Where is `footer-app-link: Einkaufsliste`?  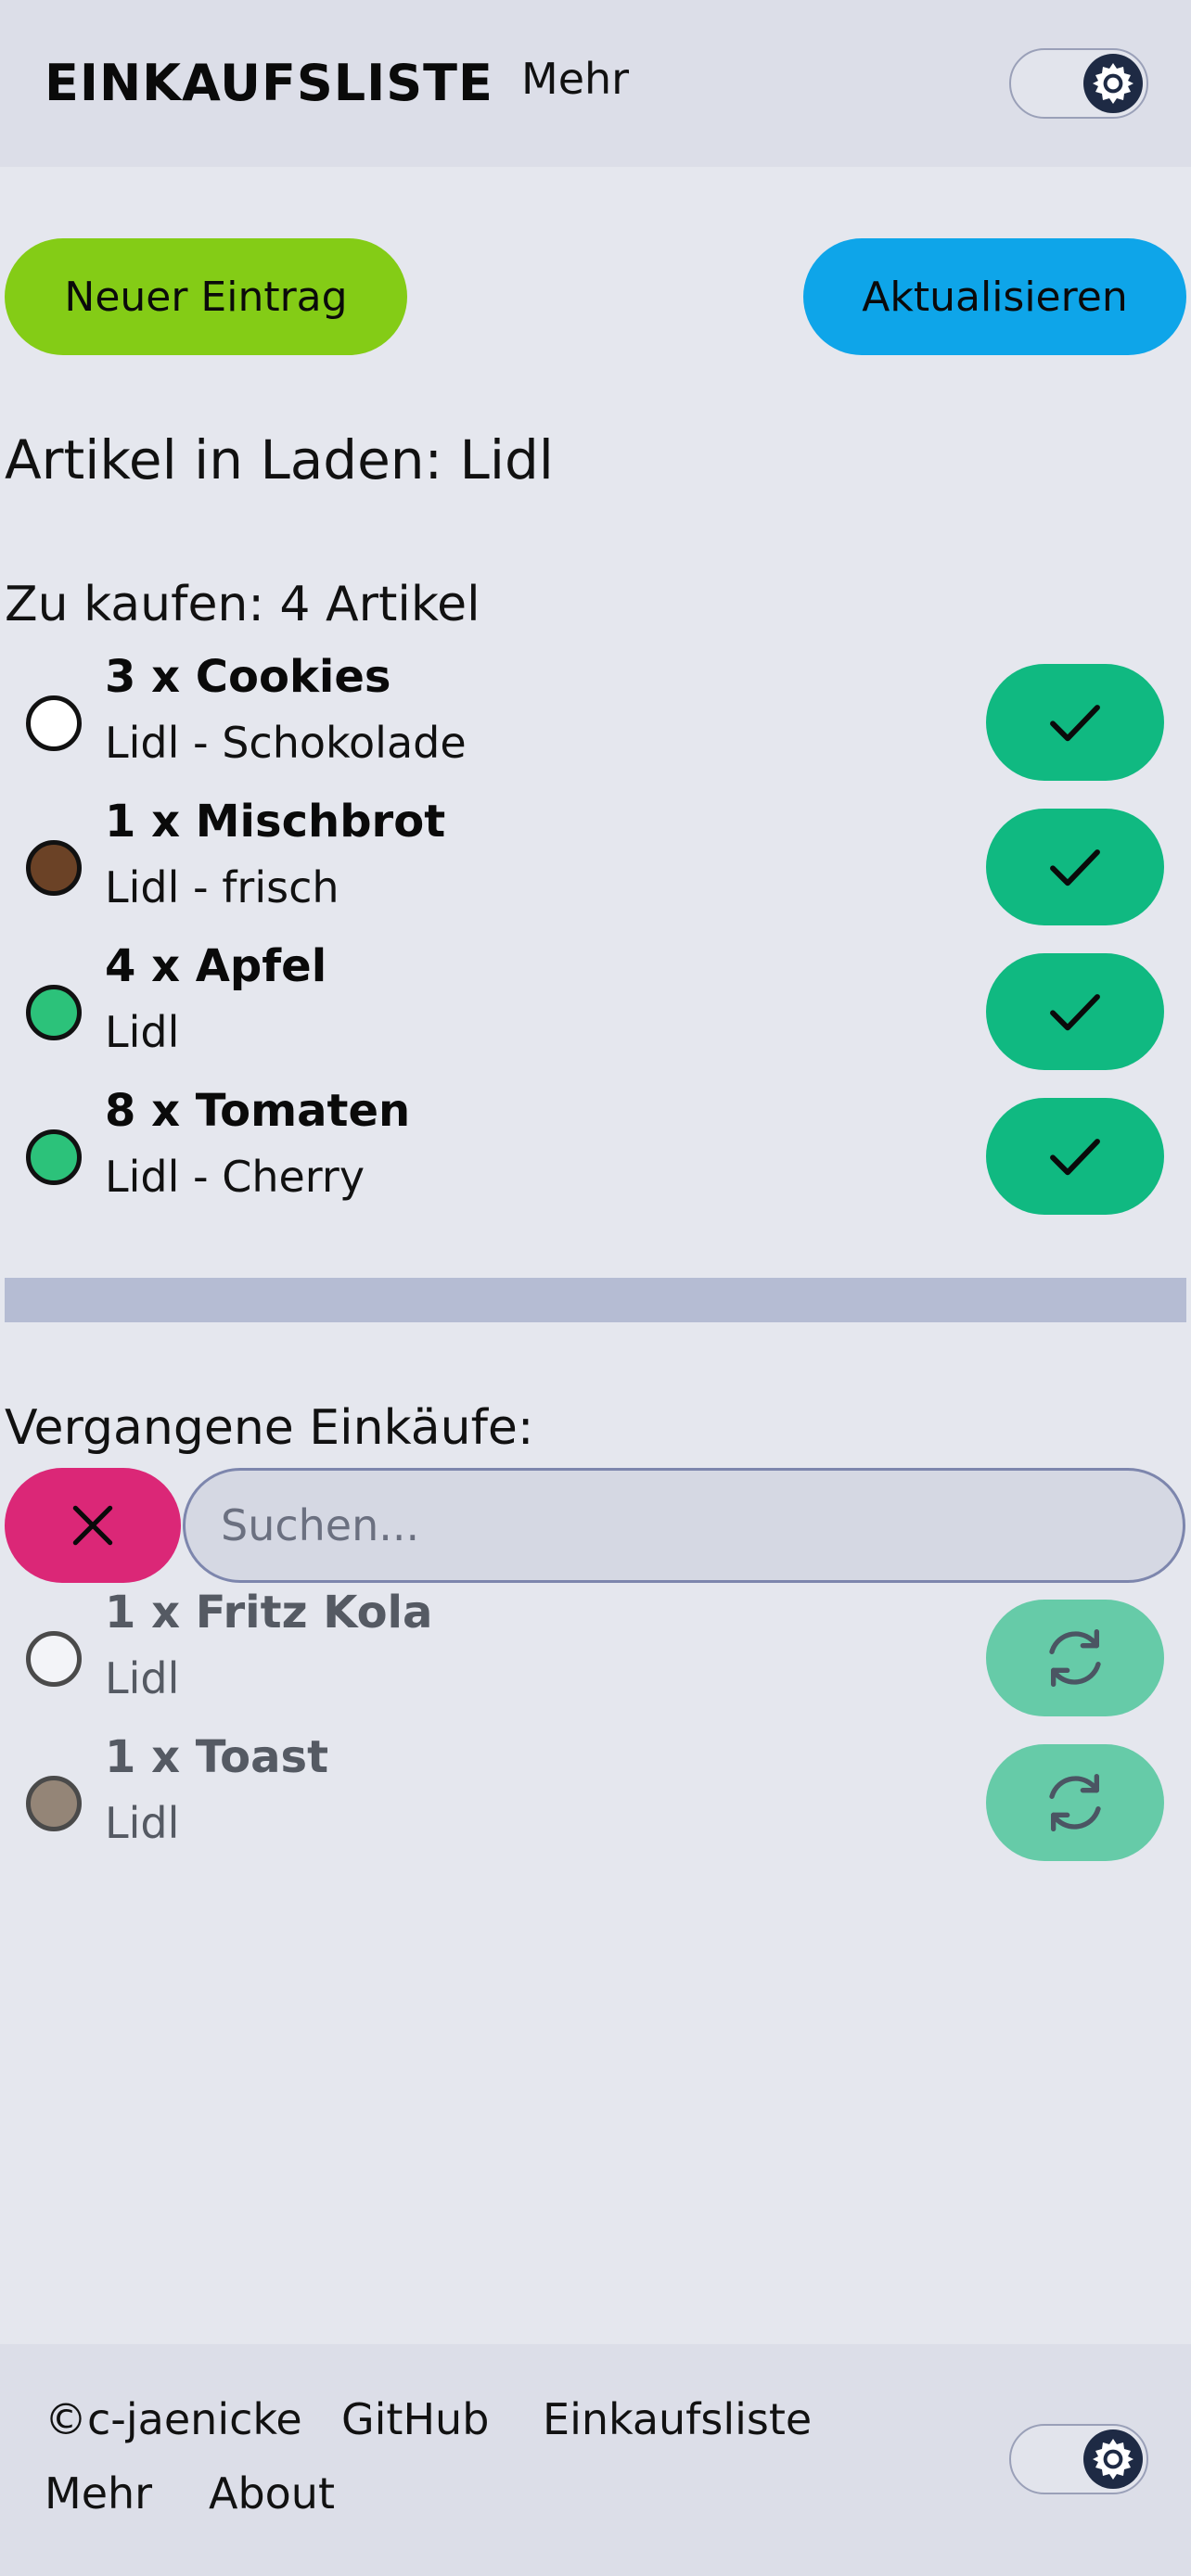 footer-app-link: Einkaufsliste is located at coordinates (677, 2419).